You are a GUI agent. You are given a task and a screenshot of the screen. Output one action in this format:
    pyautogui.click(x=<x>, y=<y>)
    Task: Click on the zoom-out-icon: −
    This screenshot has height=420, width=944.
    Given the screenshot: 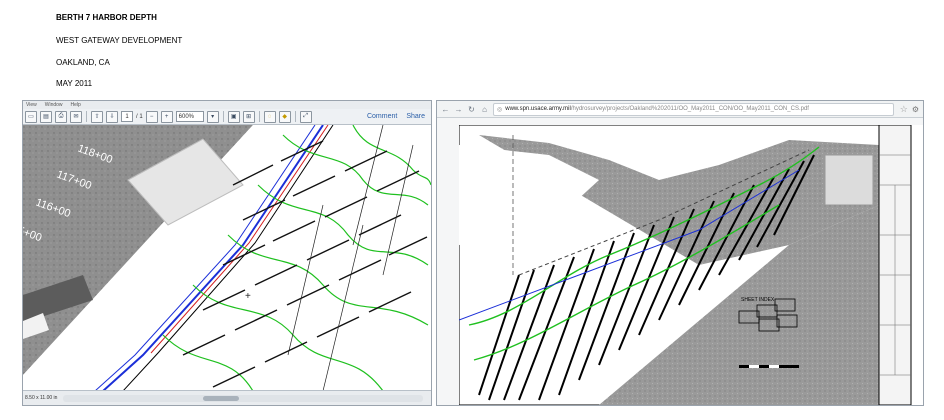 What is the action you would take?
    pyautogui.click(x=151, y=116)
    